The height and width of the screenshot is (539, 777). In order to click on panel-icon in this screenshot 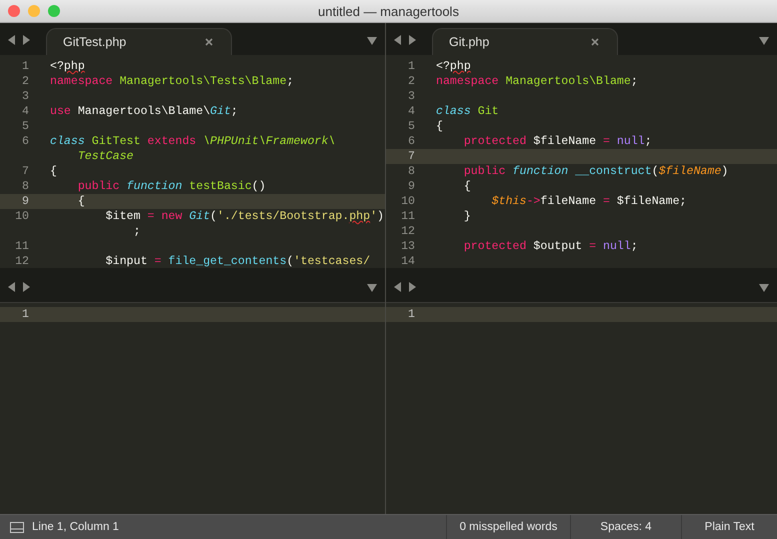, I will do `click(17, 527)`.